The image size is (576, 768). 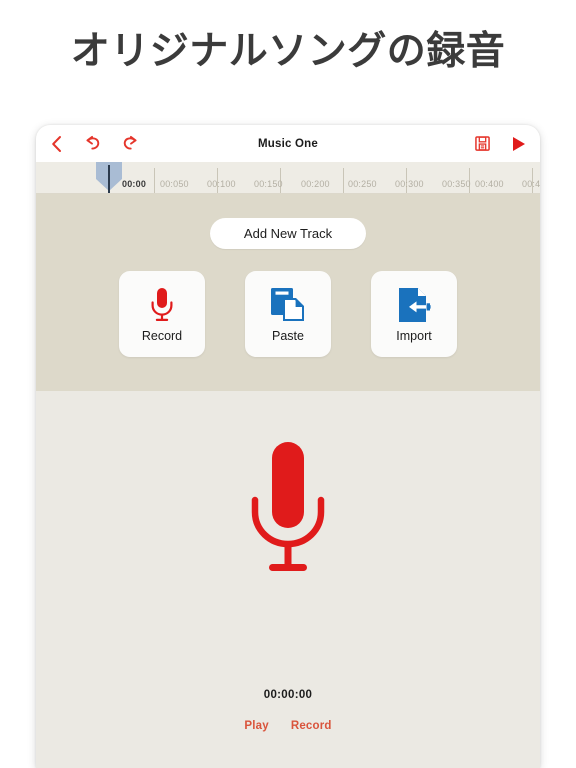 I want to click on playhead-handle, so click(x=109, y=177).